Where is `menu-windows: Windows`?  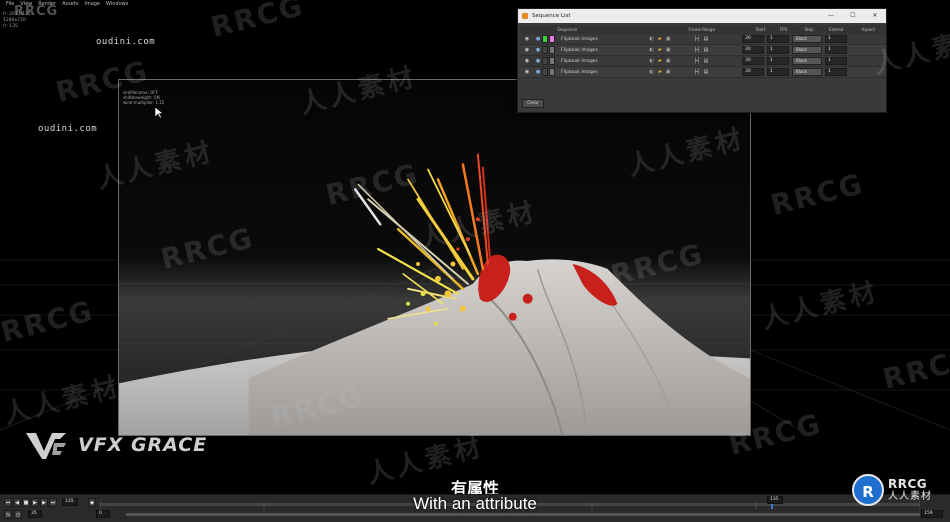
menu-windows: Windows is located at coordinates (117, 4).